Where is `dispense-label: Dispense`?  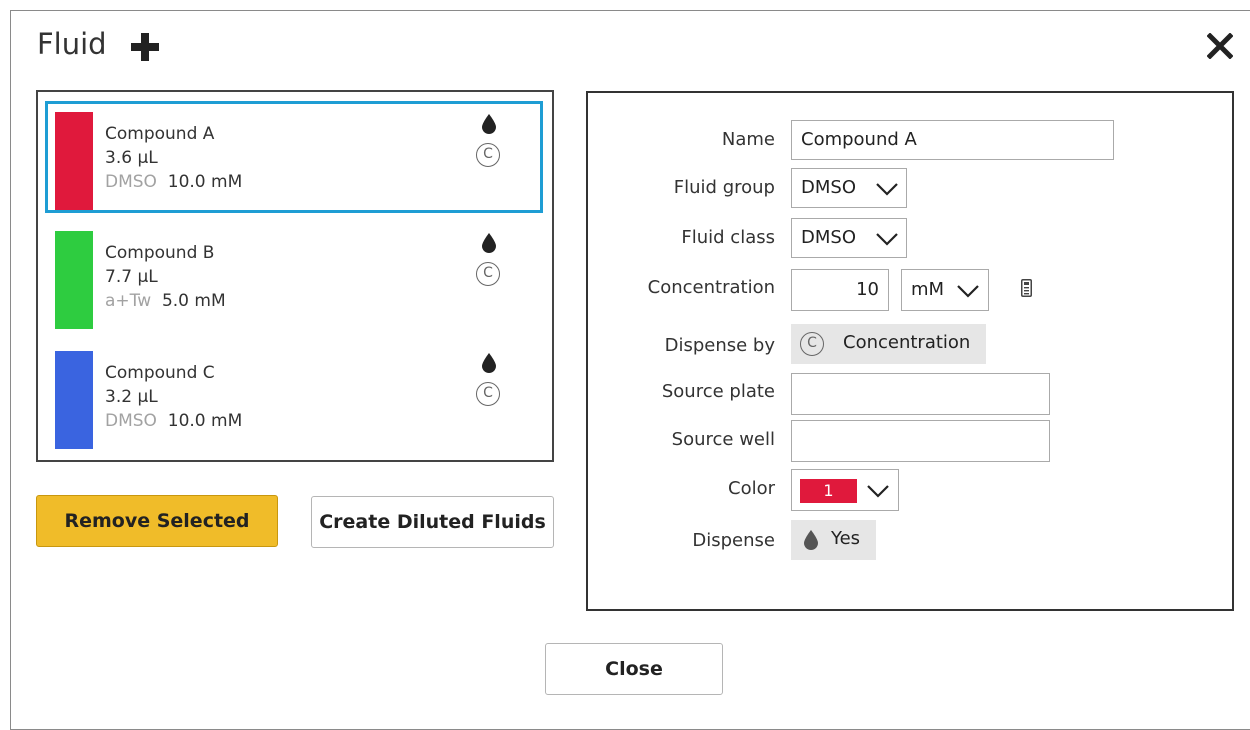 dispense-label: Dispense is located at coordinates (733, 540).